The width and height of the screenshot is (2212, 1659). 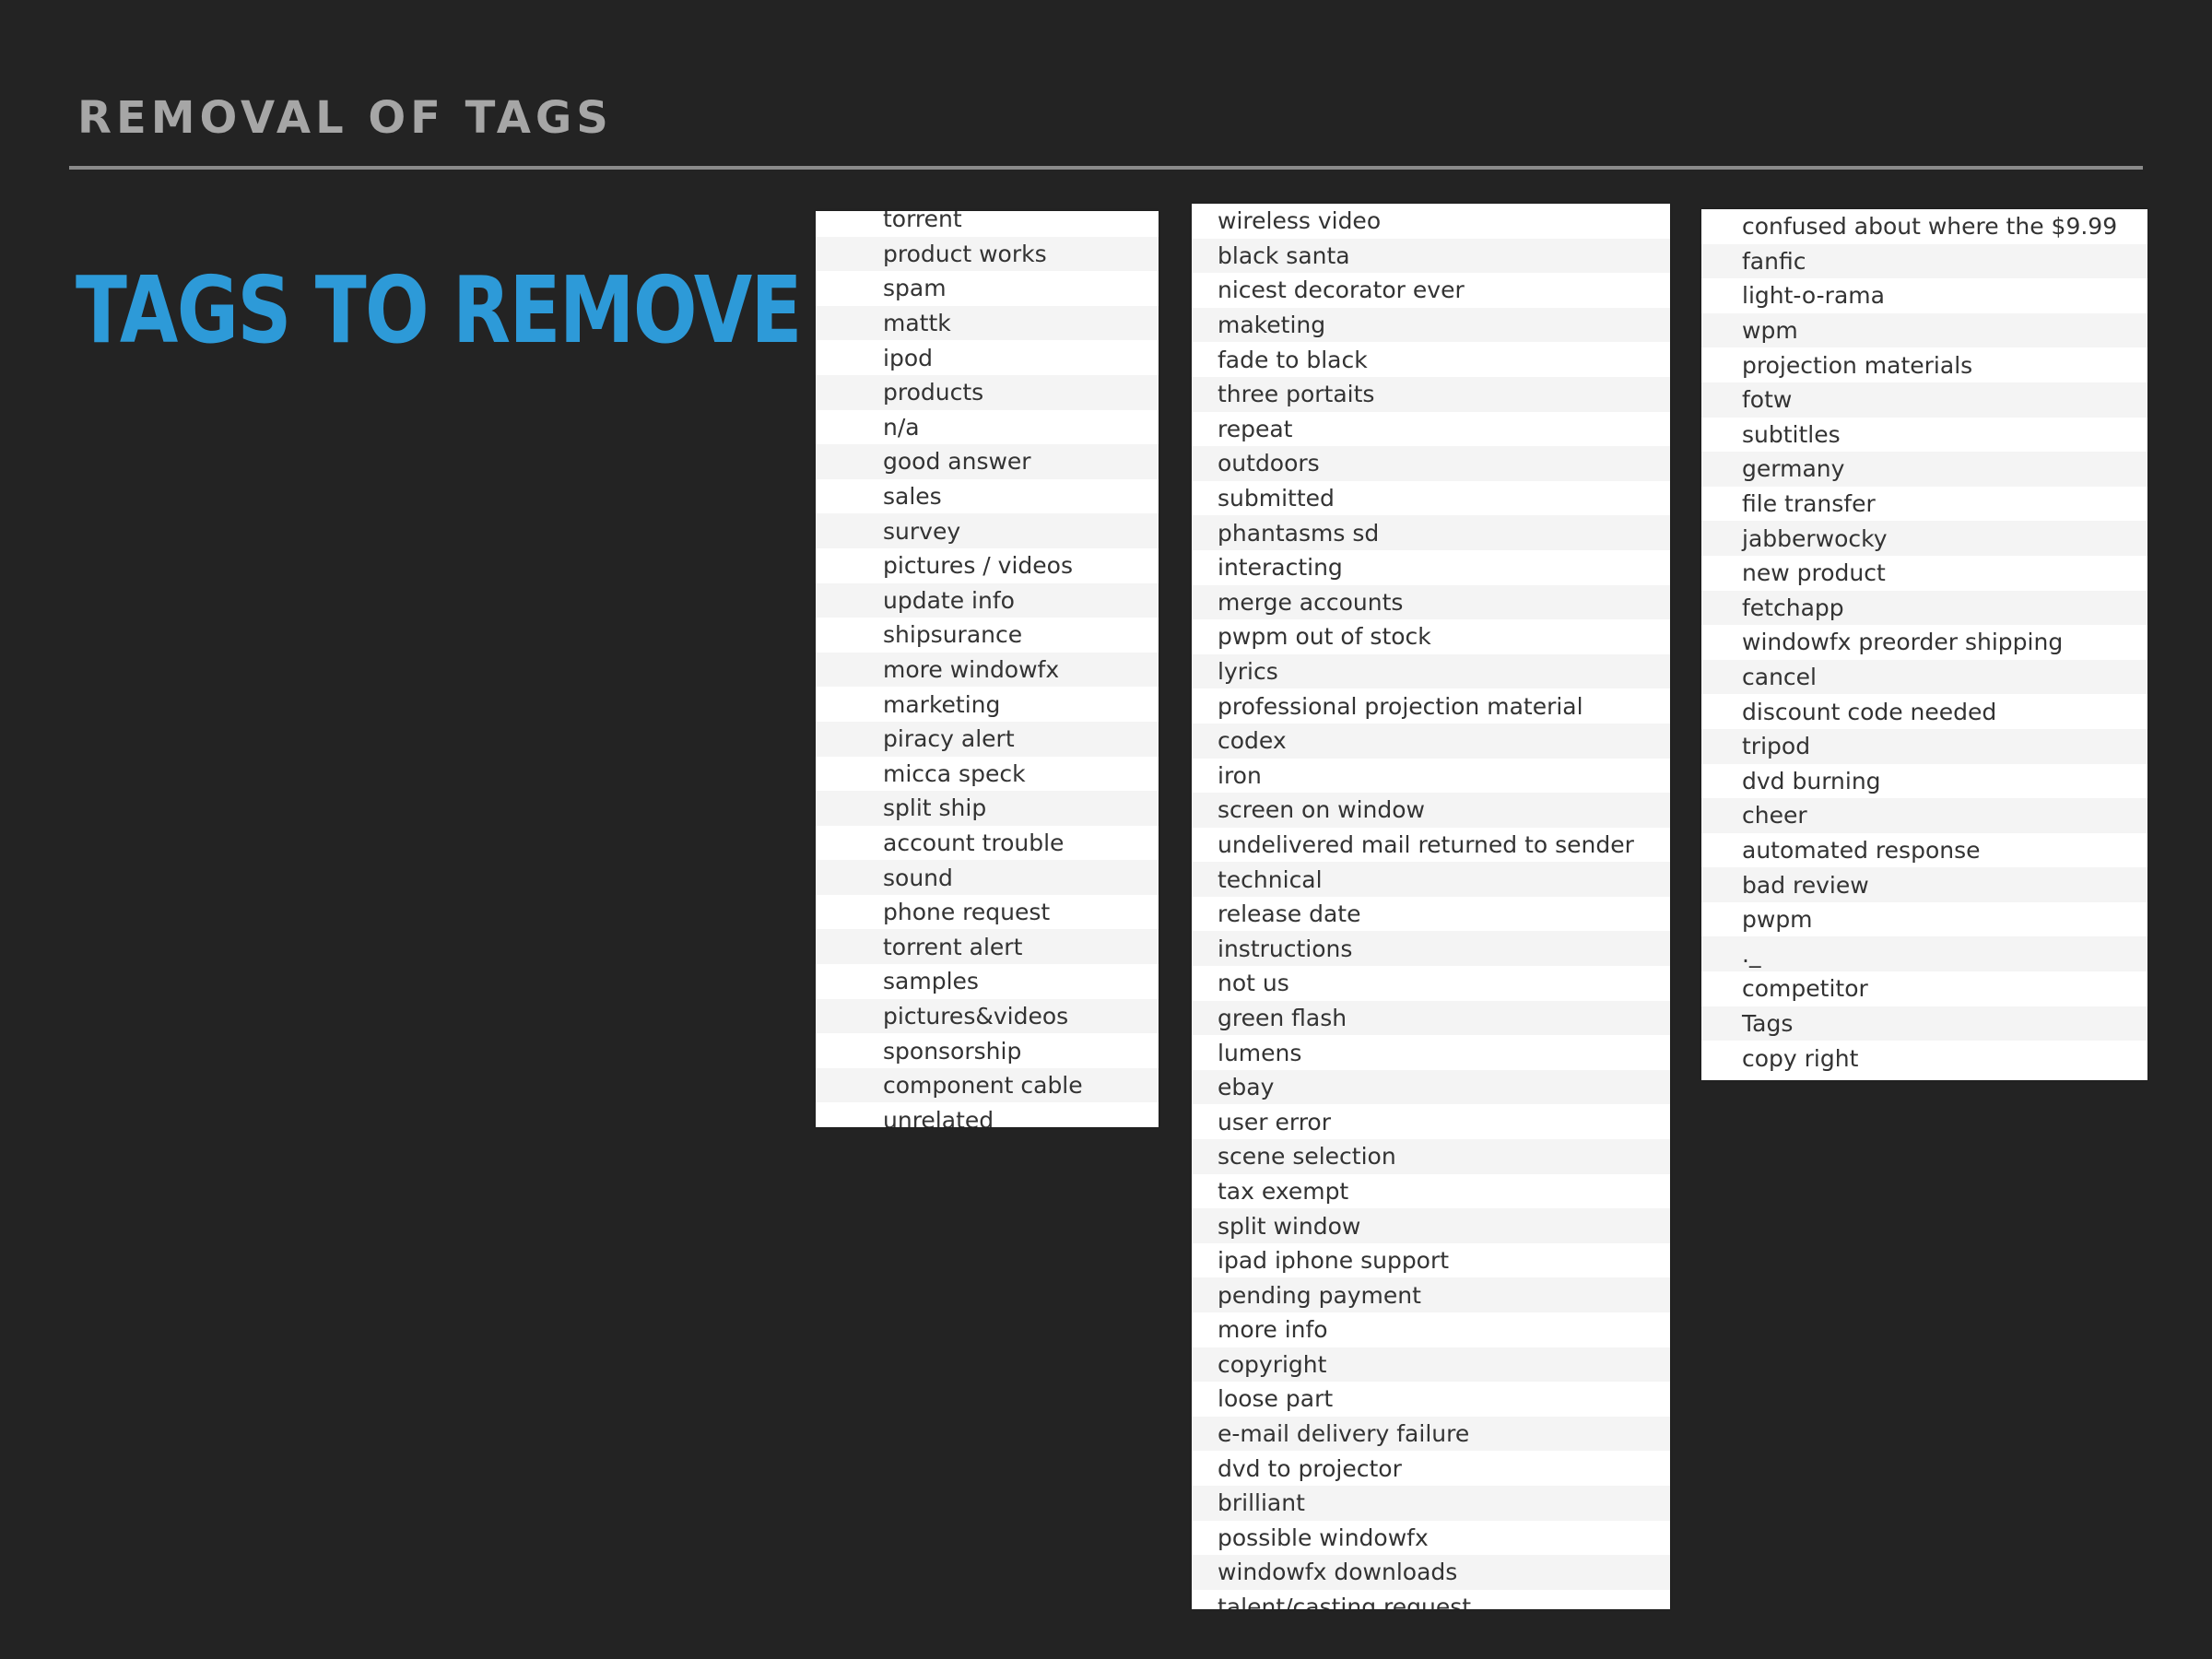 I want to click on tag-list-item: sound, so click(x=987, y=877).